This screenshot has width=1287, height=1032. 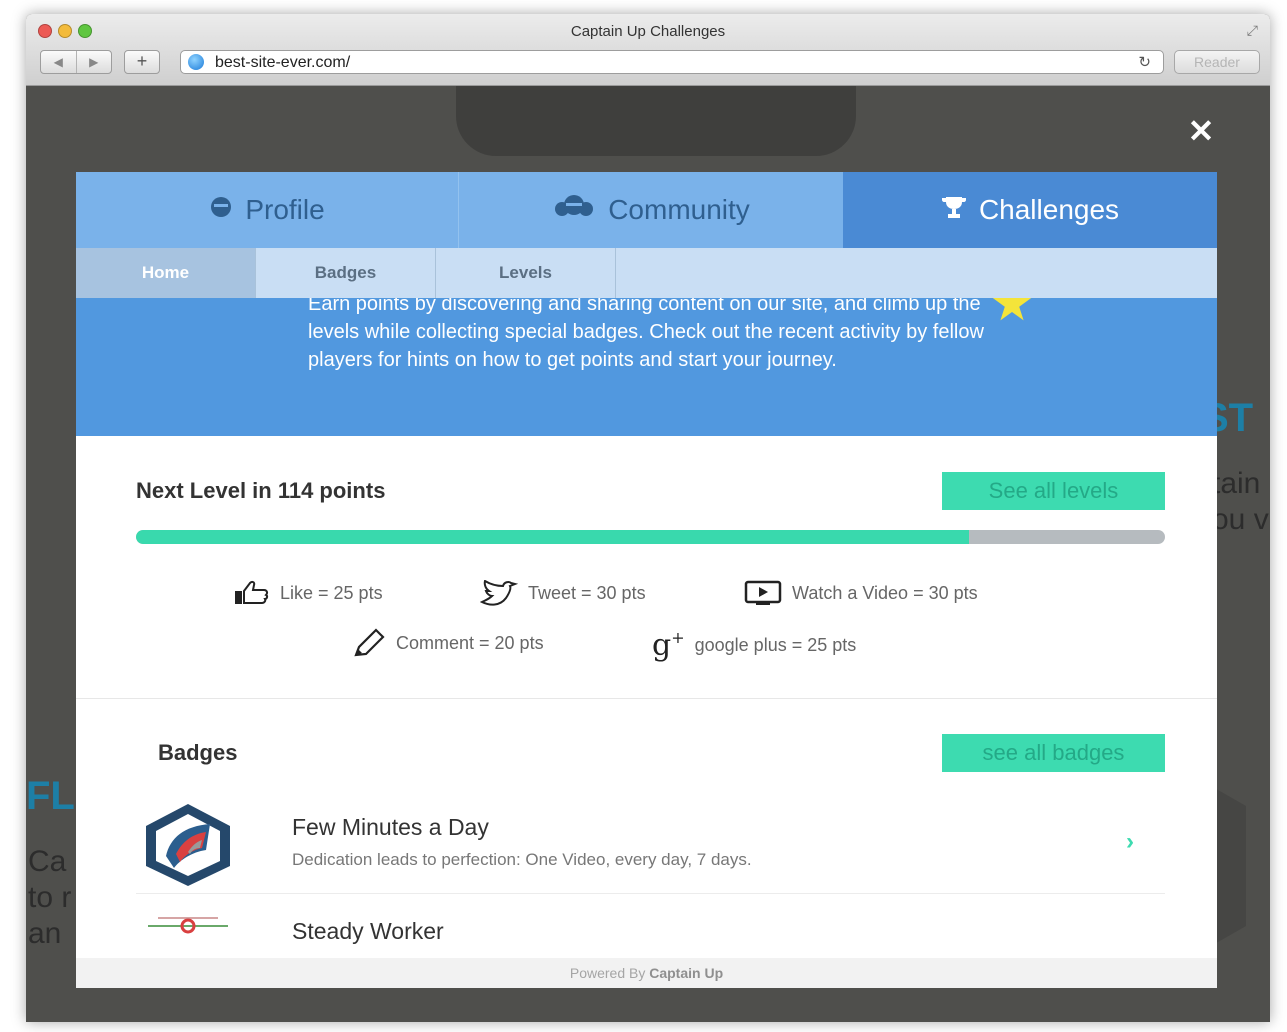 I want to click on action-like: Like = 25 pts, so click(x=308, y=593).